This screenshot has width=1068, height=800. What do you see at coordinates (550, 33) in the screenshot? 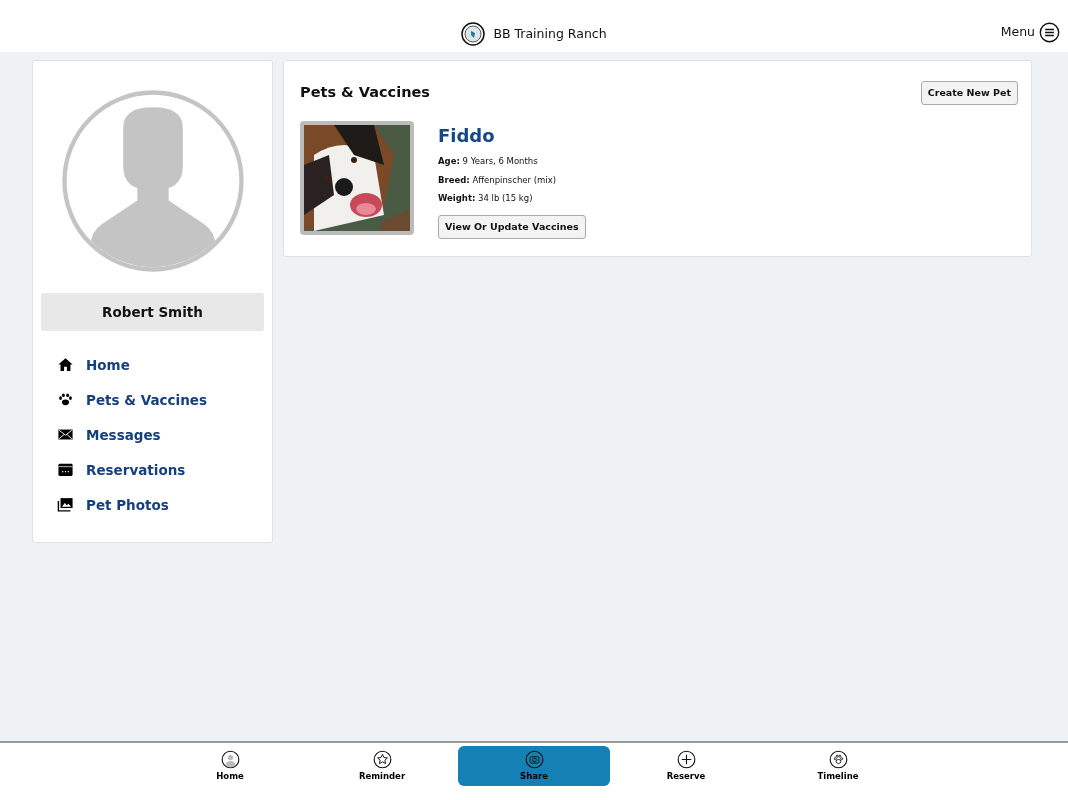
I see `site-title: BB Training Ranch` at bounding box center [550, 33].